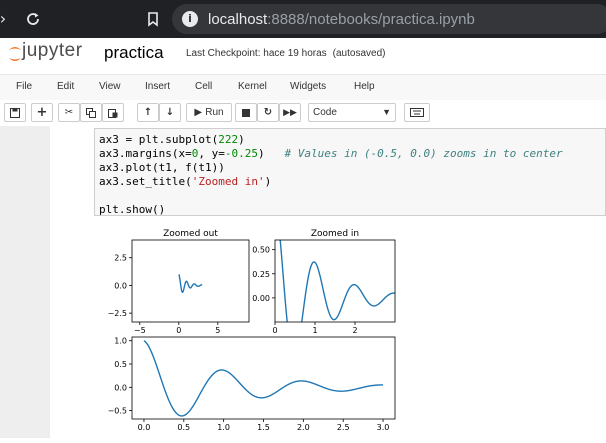 Image resolution: width=606 pixels, height=443 pixels. I want to click on x-tick-label: 2.0, so click(303, 427).